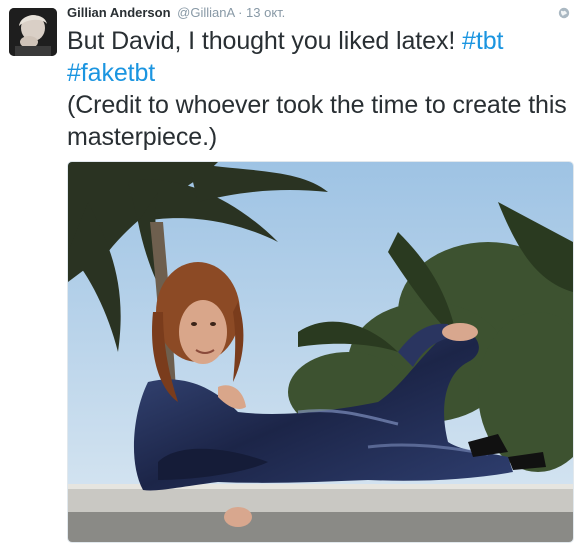 The width and height of the screenshot is (583, 547). What do you see at coordinates (111, 73) in the screenshot?
I see `hashtag-faketbt: #faketbt` at bounding box center [111, 73].